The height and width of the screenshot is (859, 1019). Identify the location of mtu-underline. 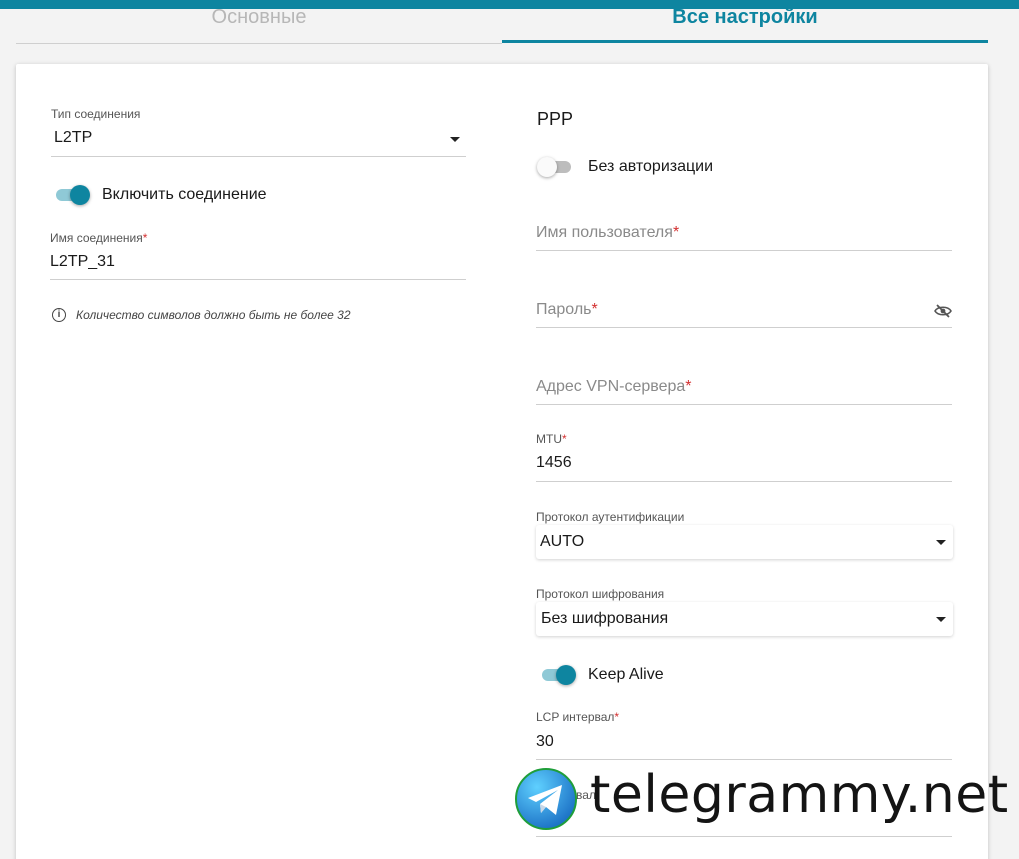
(744, 481).